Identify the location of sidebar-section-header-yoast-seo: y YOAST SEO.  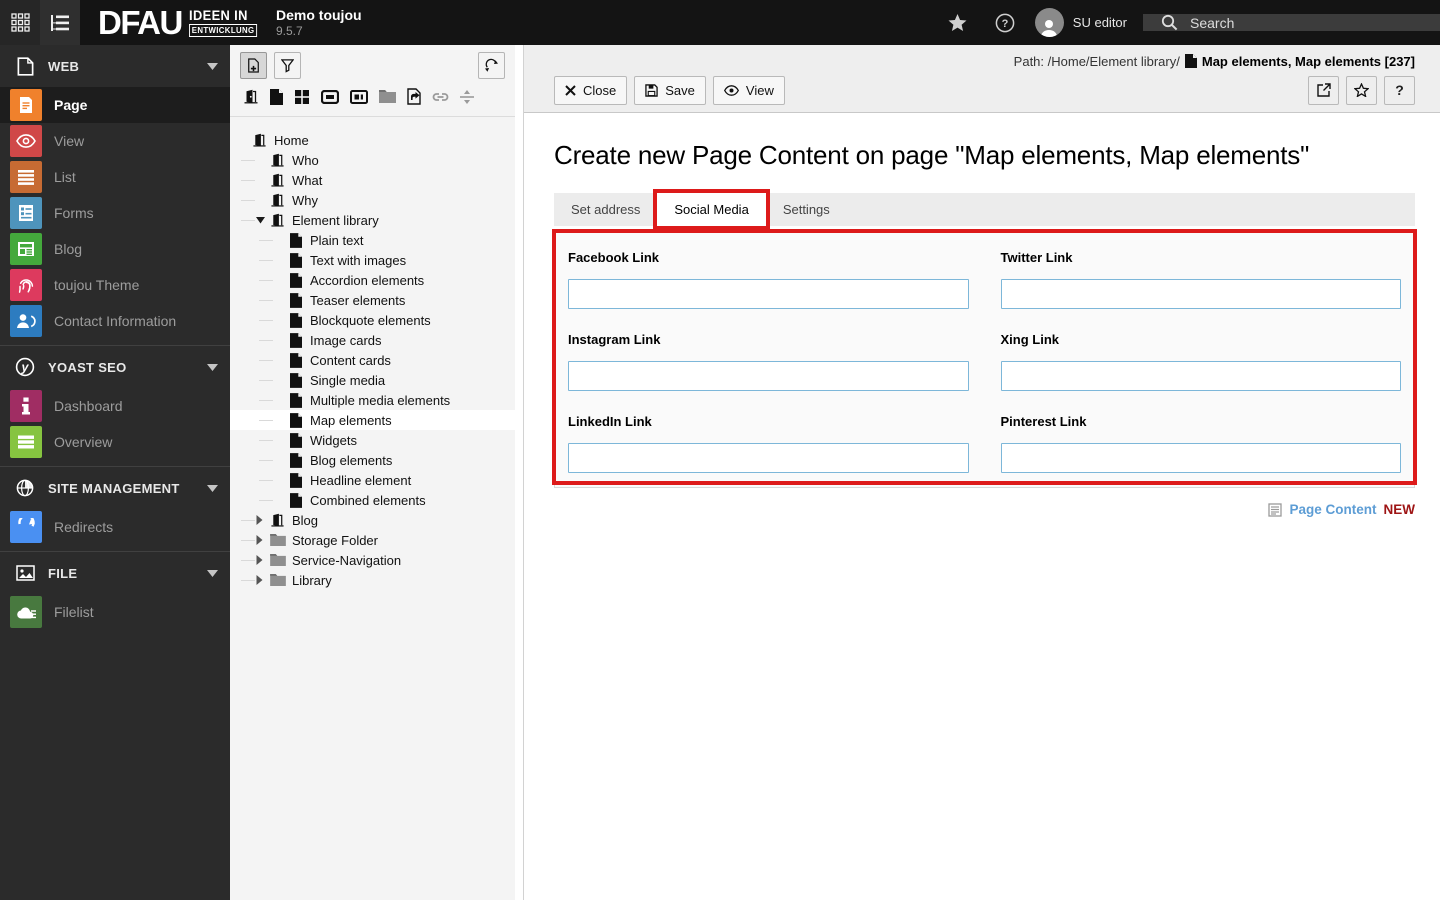
(115, 367).